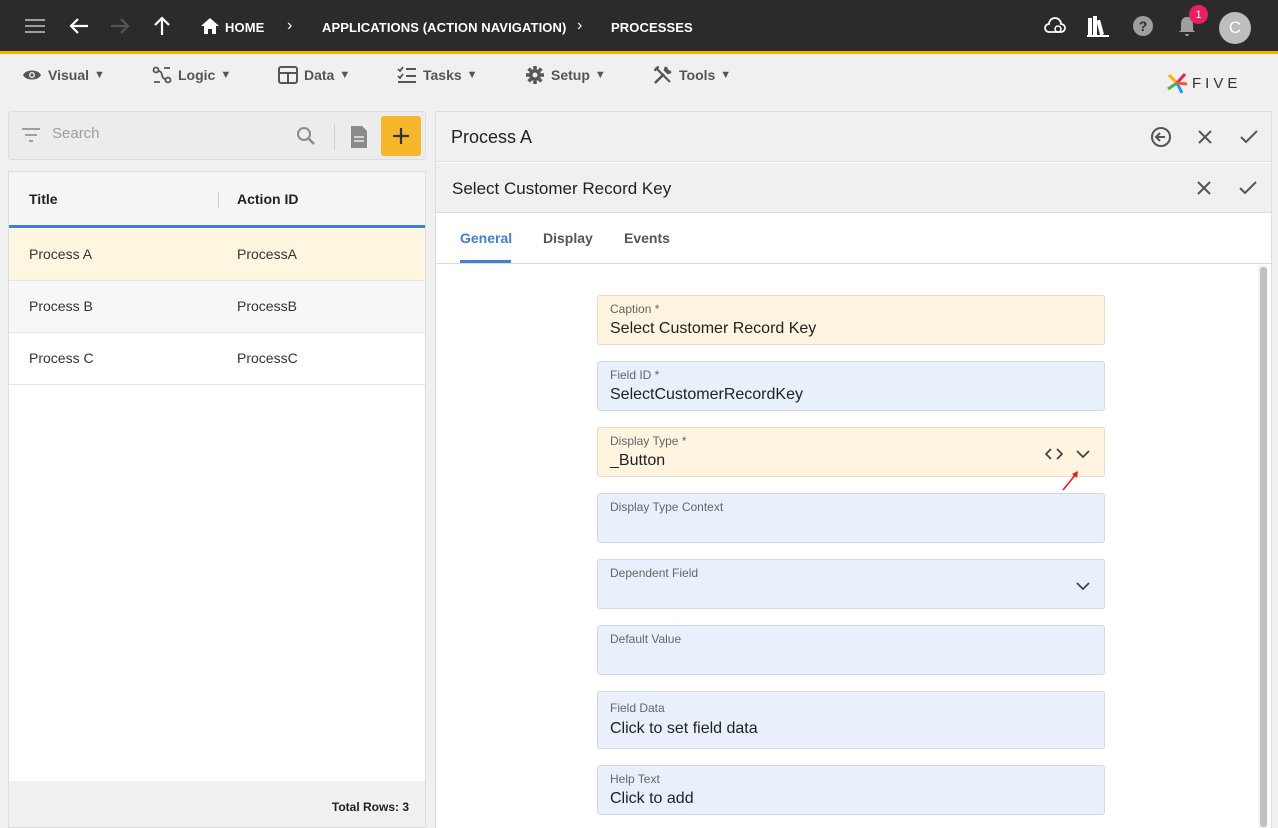 Image resolution: width=1278 pixels, height=828 pixels. I want to click on default-value-label: Default Value, so click(646, 639).